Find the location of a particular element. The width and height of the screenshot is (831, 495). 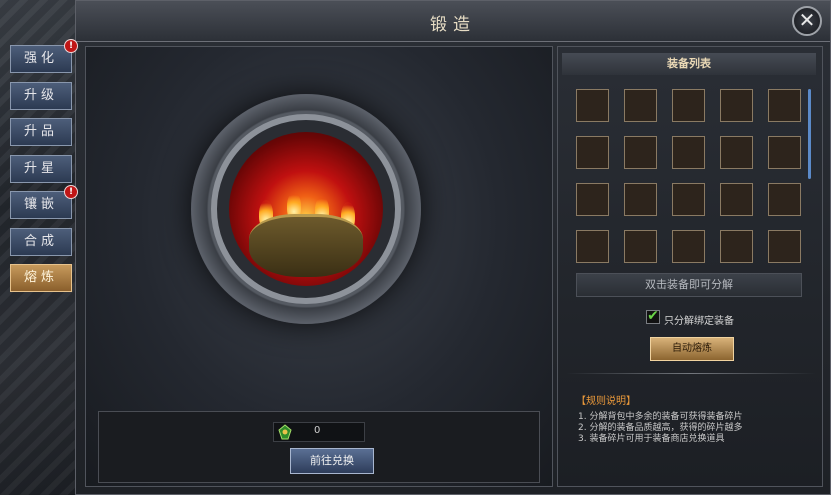

bound-only-label: 只分解绑定装备 is located at coordinates (699, 321).